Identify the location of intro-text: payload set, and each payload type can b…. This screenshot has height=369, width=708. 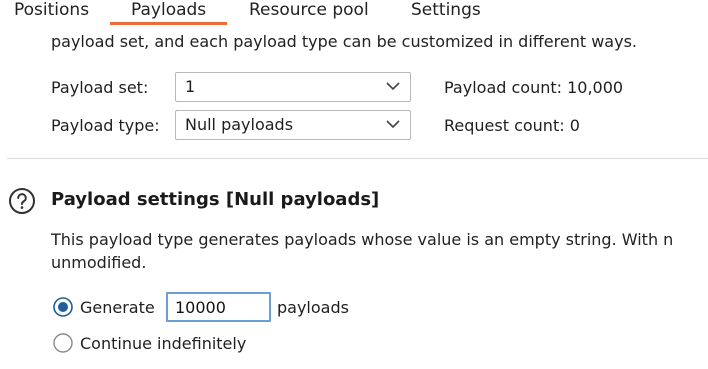
(344, 41).